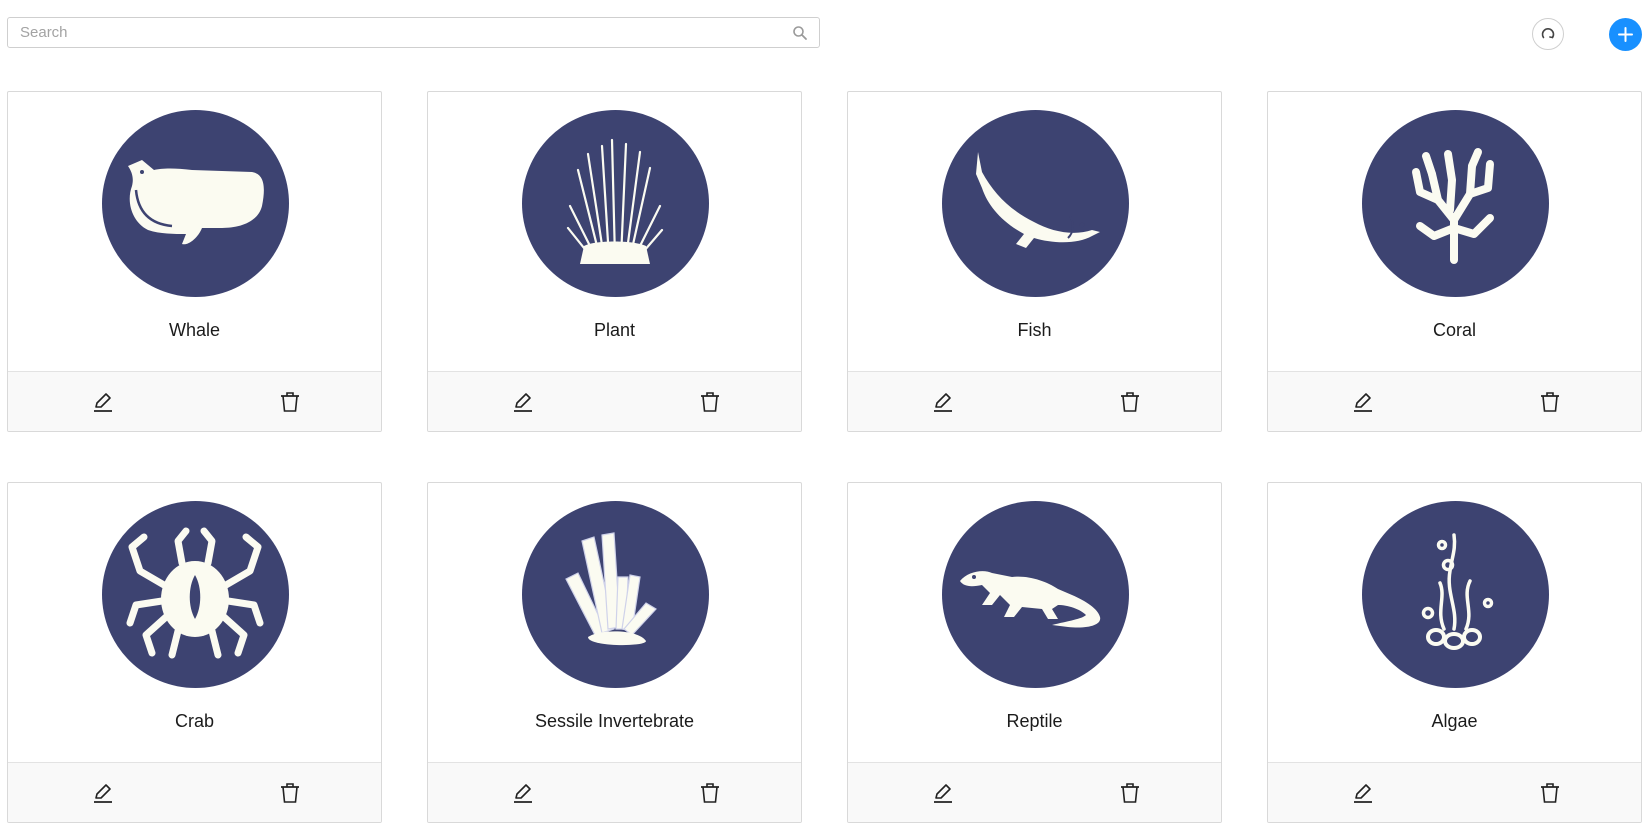 The image size is (1642, 836). What do you see at coordinates (800, 33) in the screenshot?
I see `search-icon` at bounding box center [800, 33].